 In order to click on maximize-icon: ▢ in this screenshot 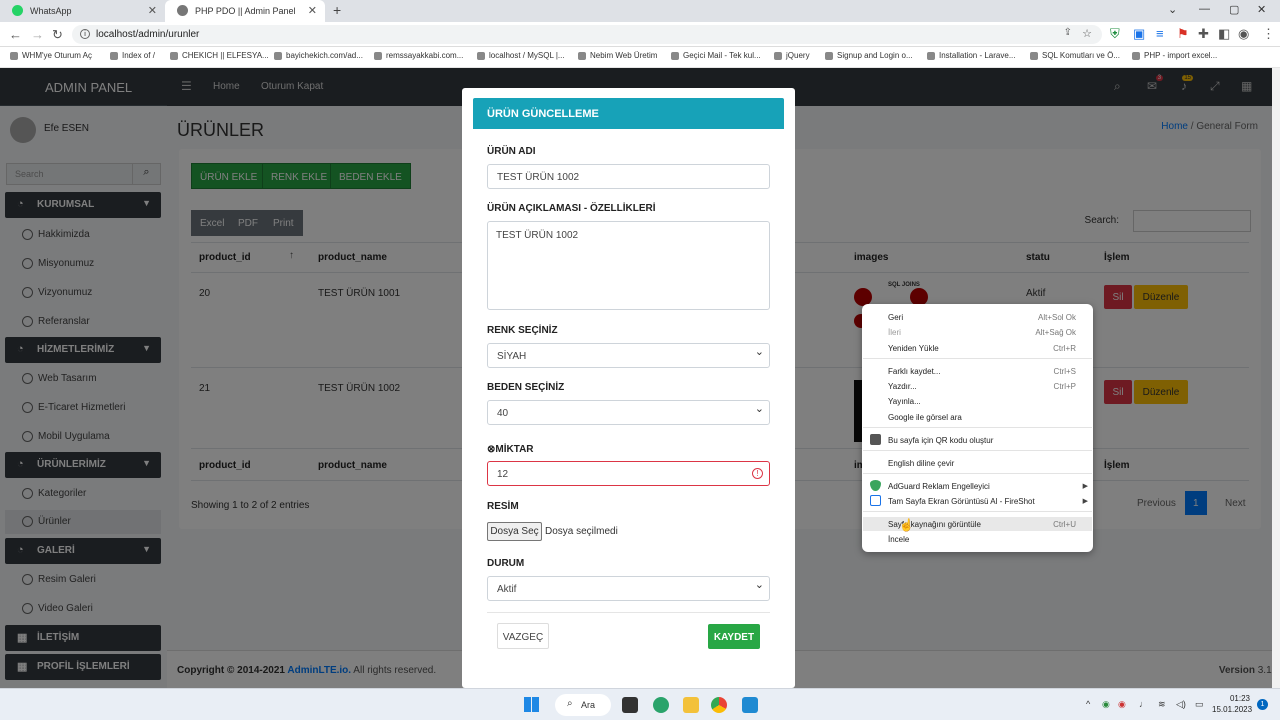, I will do `click(1234, 9)`.